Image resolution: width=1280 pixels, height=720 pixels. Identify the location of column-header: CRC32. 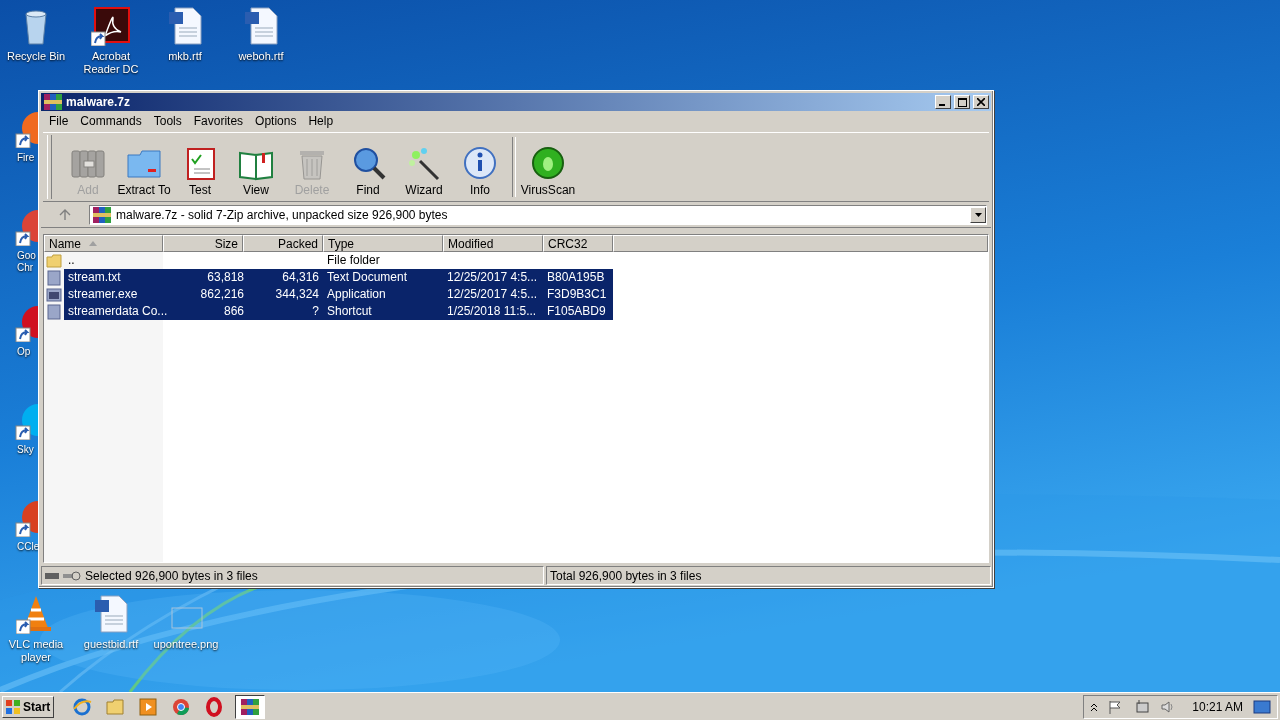
(578, 243).